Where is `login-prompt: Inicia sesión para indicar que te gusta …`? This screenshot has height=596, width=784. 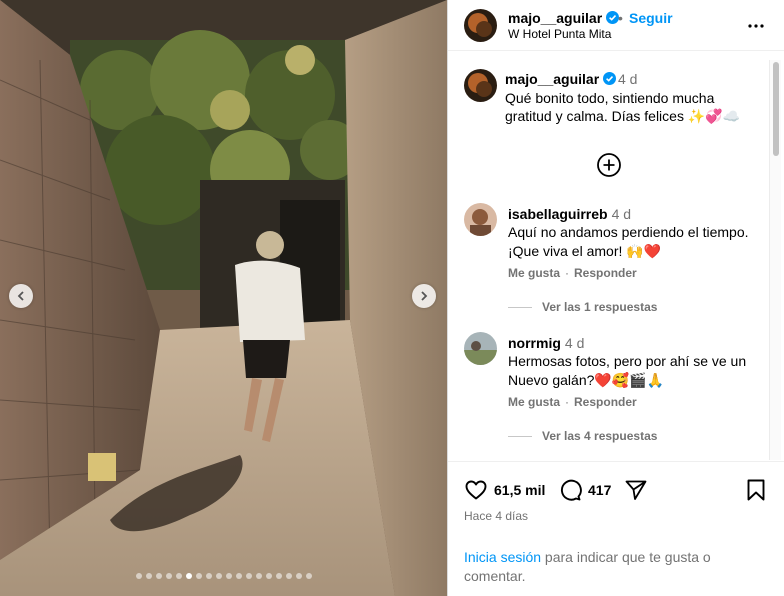
login-prompt: Inicia sesión para indicar que te gusta … is located at coordinates (614, 567).